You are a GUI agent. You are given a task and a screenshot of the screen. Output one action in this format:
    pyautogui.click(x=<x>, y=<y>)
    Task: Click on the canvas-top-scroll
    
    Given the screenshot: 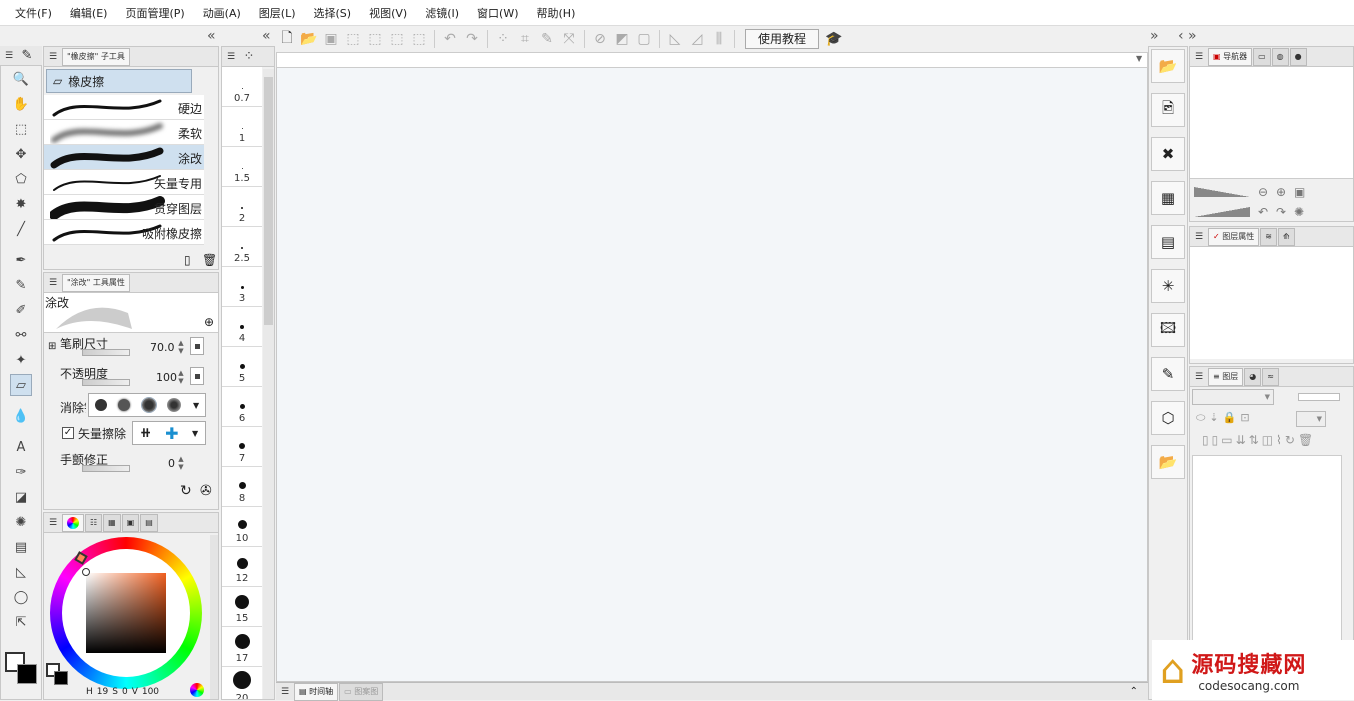 What is the action you would take?
    pyautogui.click(x=712, y=60)
    